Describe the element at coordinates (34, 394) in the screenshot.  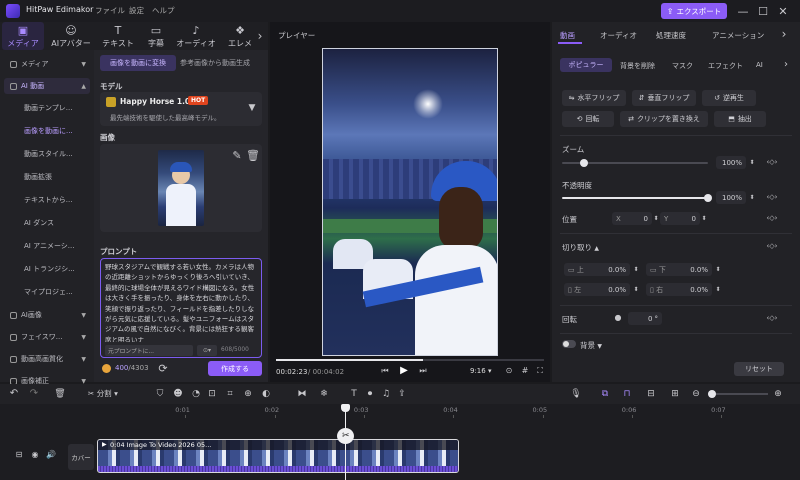
I see `redo-icon: ↷` at that location.